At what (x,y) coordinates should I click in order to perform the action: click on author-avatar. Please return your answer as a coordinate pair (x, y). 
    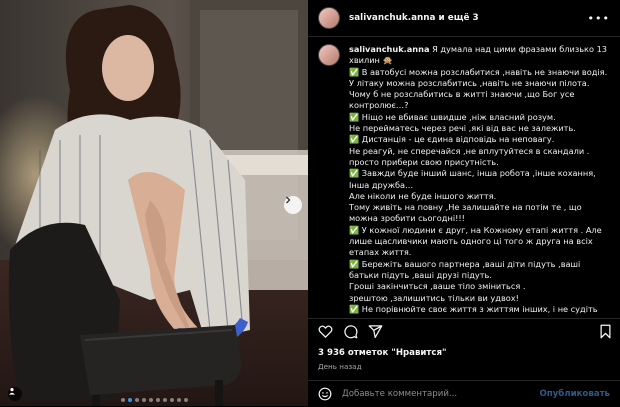
    Looking at the image, I should click on (329, 18).